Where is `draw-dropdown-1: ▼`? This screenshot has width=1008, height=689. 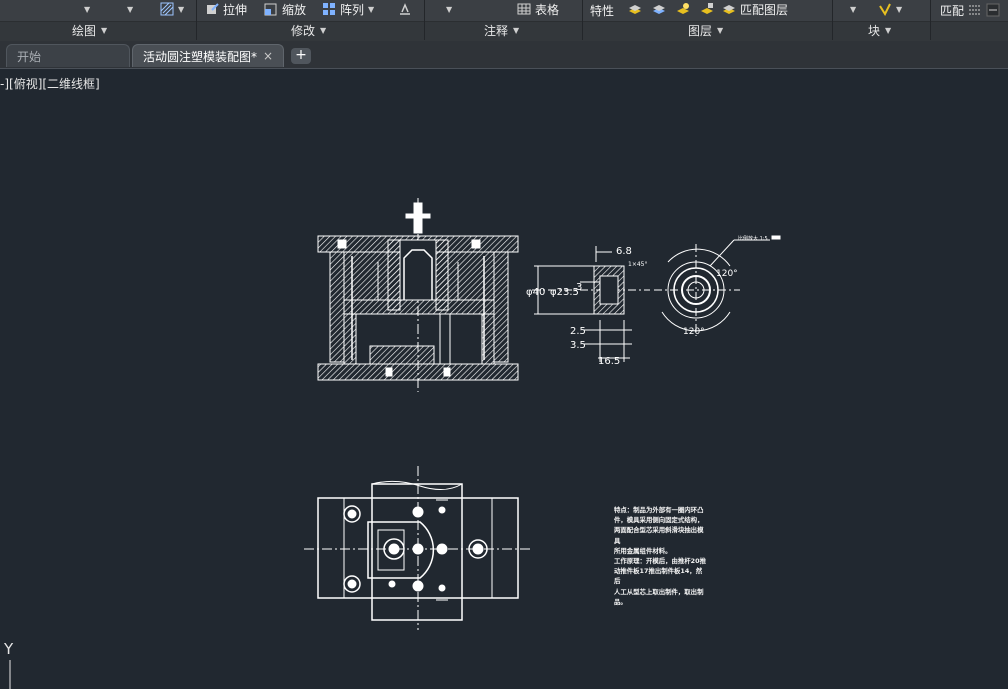
draw-dropdown-1: ▼ is located at coordinates (87, 9).